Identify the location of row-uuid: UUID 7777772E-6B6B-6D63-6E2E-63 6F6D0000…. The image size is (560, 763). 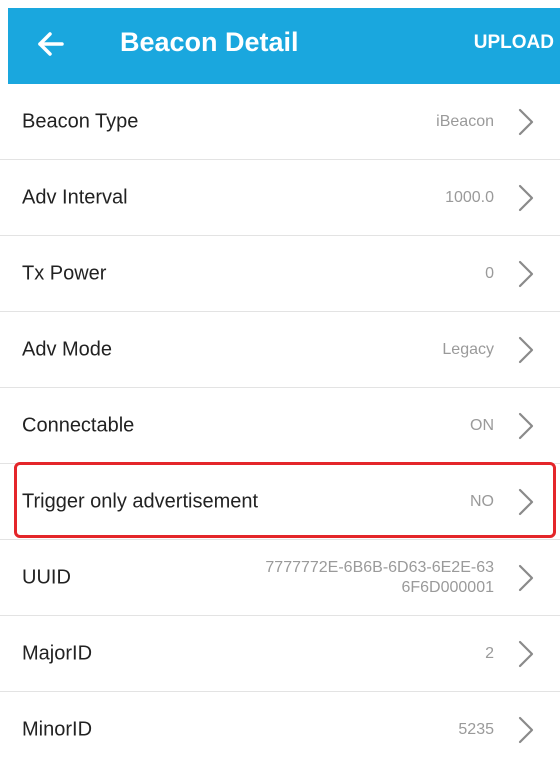
(280, 578).